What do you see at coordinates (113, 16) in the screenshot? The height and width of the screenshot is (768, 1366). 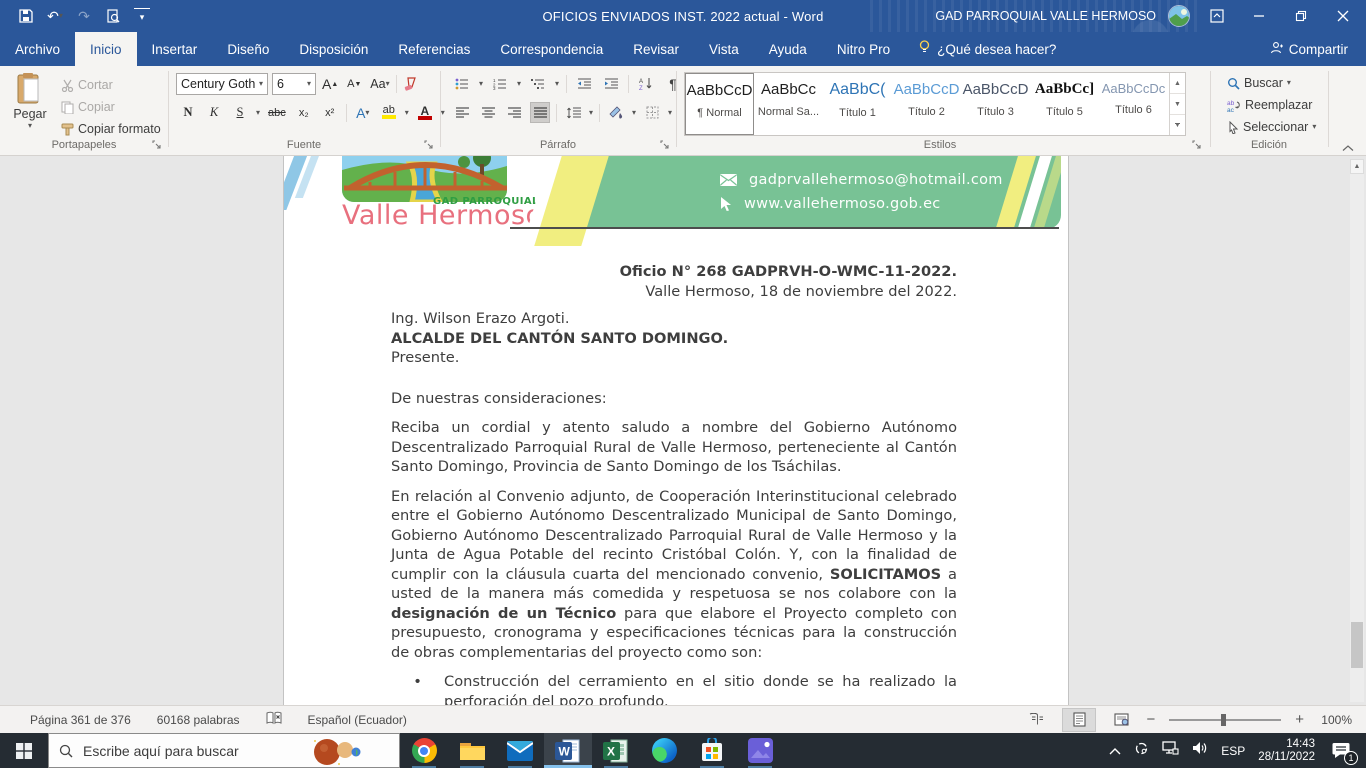 I see `print-preview-icon` at bounding box center [113, 16].